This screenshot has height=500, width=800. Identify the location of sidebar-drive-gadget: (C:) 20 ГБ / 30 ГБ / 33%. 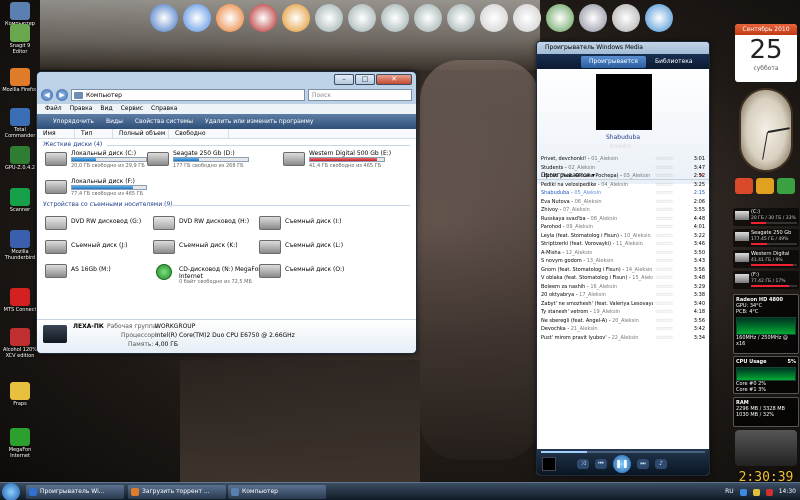
(766, 217).